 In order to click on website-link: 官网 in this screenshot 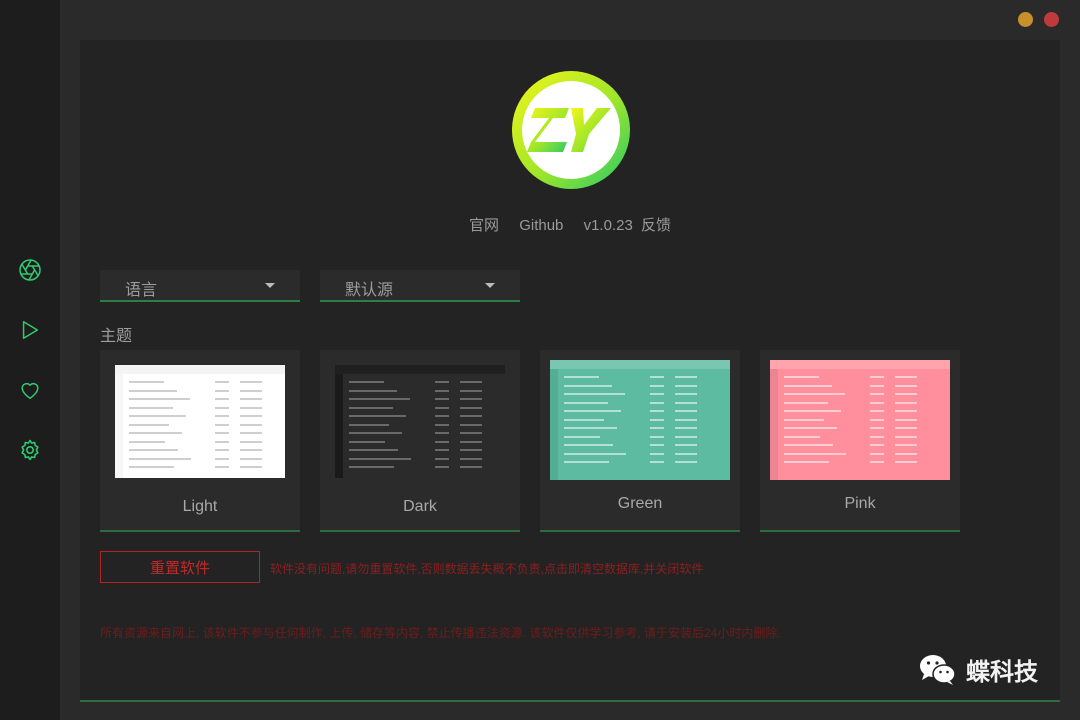, I will do `click(484, 225)`.